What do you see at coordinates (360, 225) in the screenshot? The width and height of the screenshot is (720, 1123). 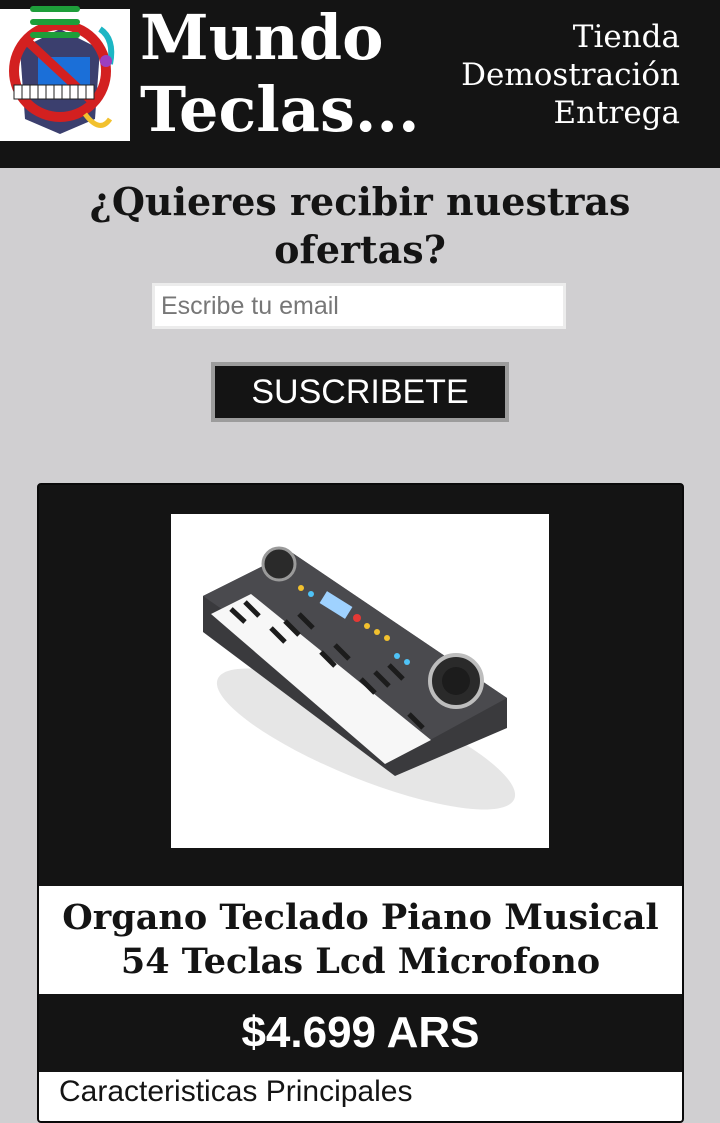 I see `newsletter-title: ¿Quieres recibir nuestras ofertas?` at bounding box center [360, 225].